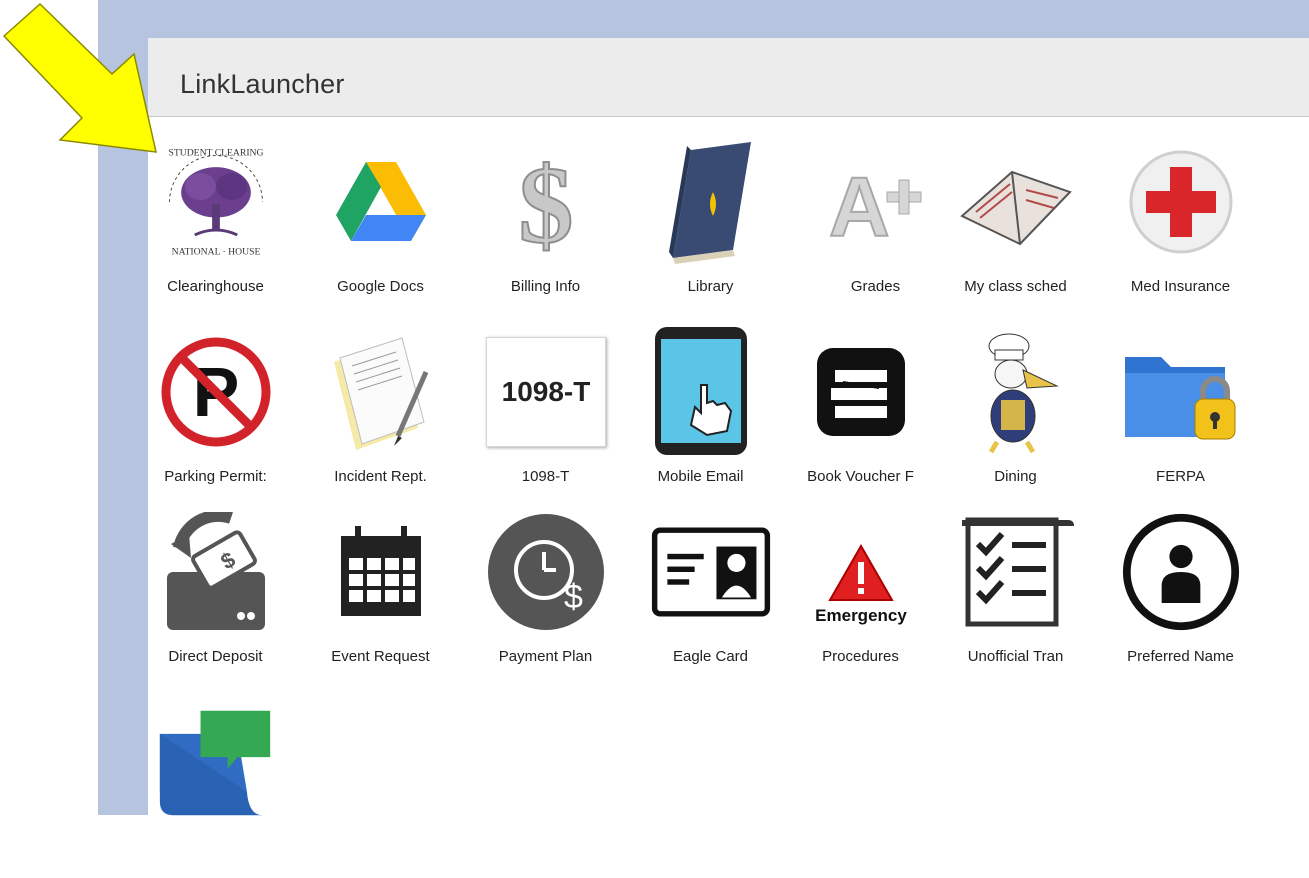  What do you see at coordinates (380, 476) in the screenshot?
I see `tile-label: Incident Rept.` at bounding box center [380, 476].